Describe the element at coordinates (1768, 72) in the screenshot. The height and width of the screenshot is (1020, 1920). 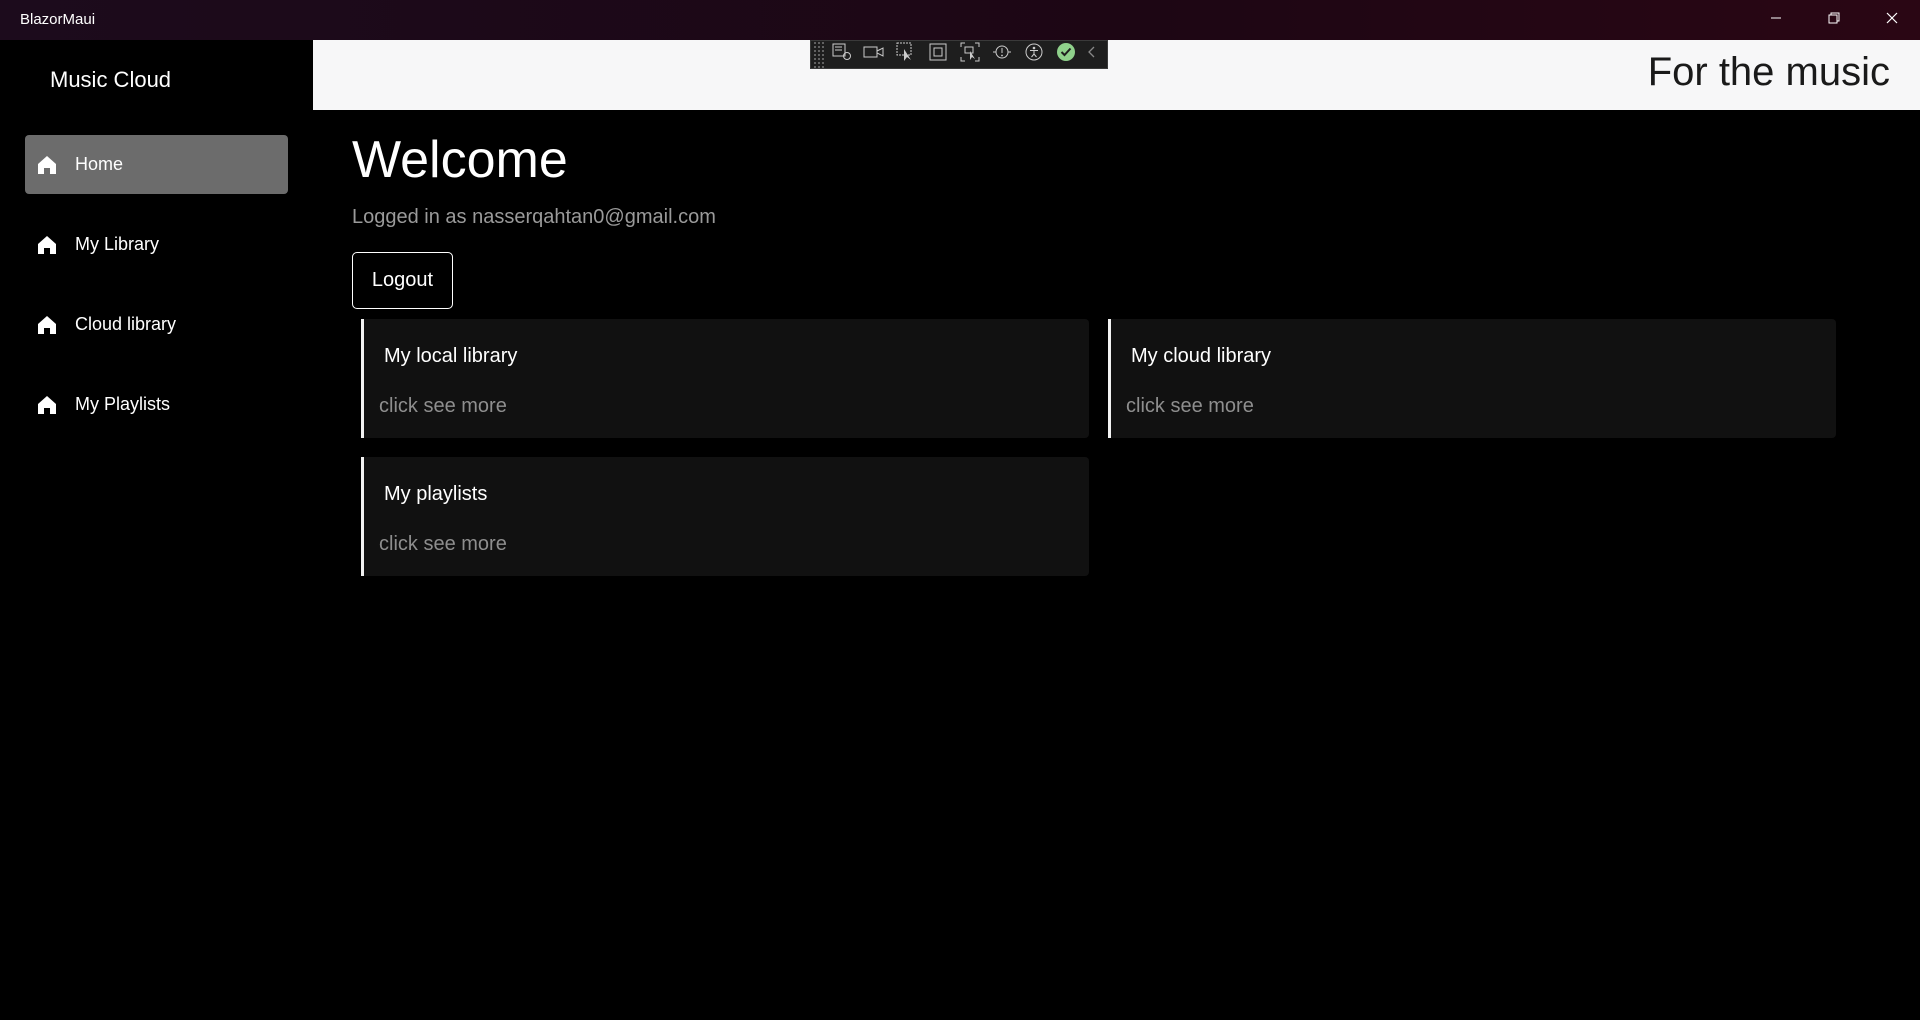
I see `tagline: For the music` at that location.